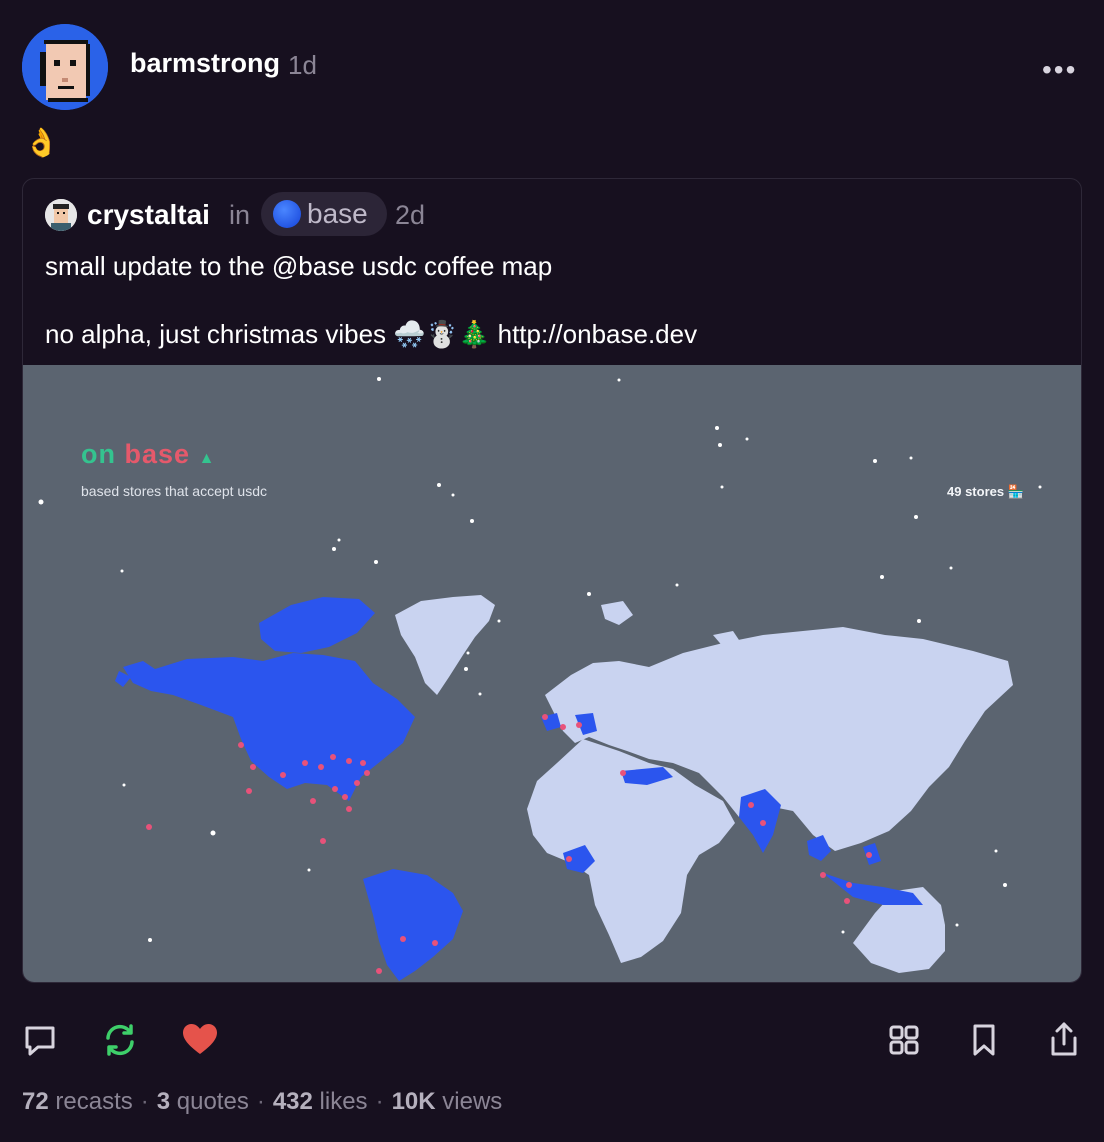  What do you see at coordinates (985, 491) in the screenshot?
I see `map-store-count: 49 stores 🏪` at bounding box center [985, 491].